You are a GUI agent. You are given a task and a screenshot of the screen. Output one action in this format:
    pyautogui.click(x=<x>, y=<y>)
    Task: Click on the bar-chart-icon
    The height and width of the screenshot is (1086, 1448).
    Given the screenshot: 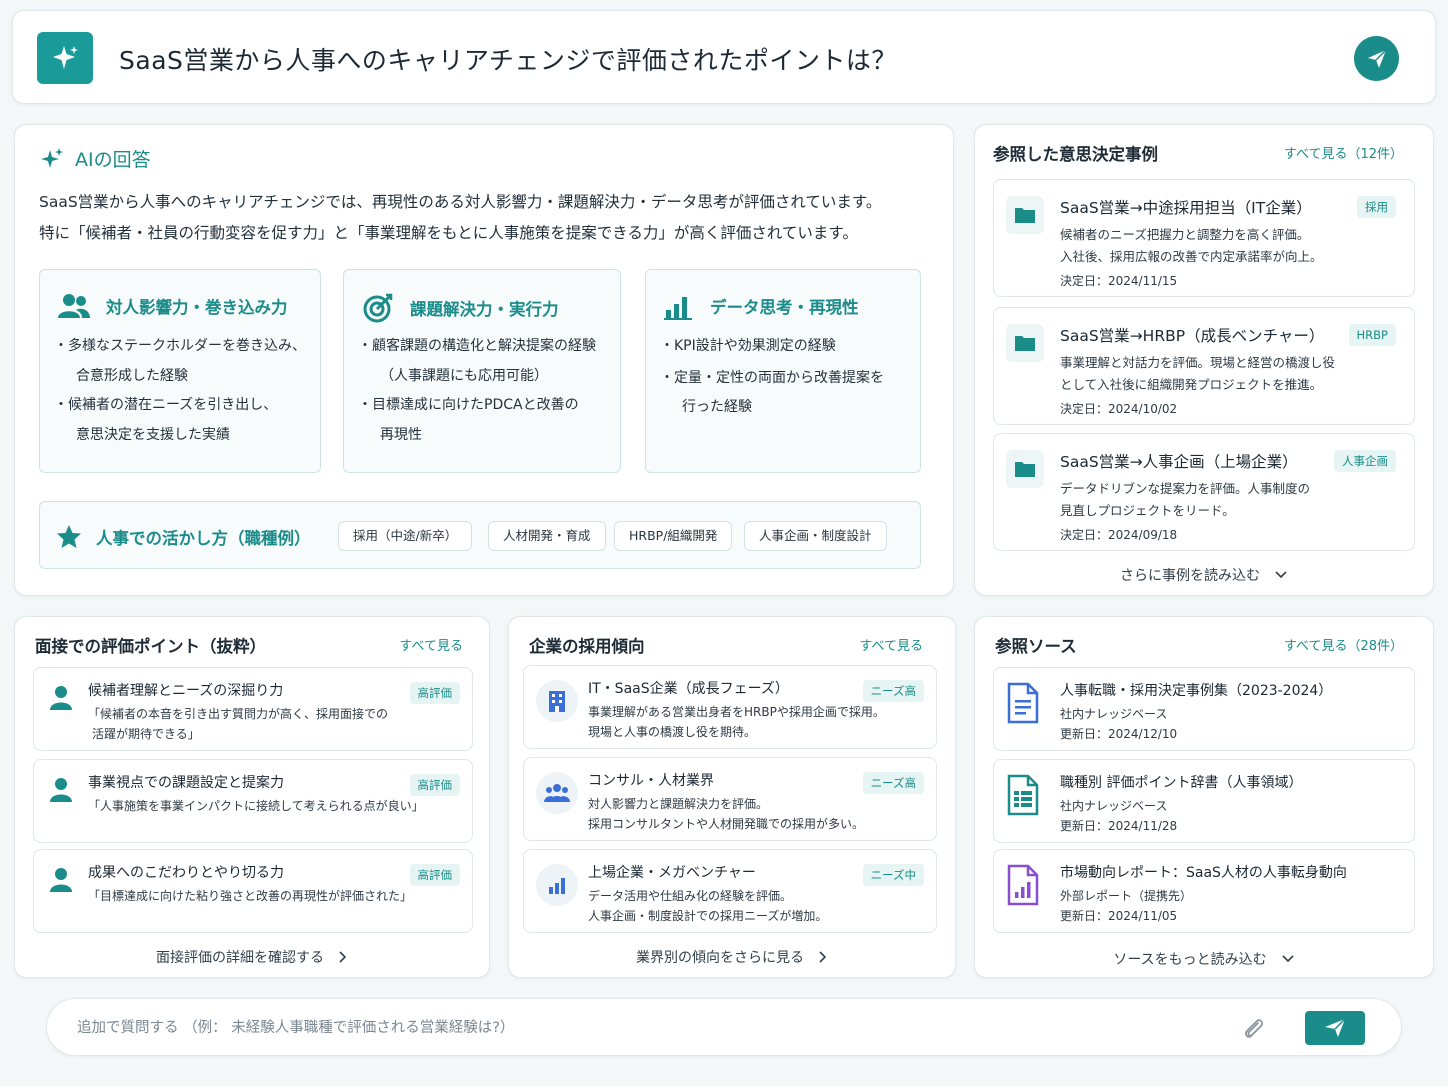 What is the action you would take?
    pyautogui.click(x=678, y=308)
    